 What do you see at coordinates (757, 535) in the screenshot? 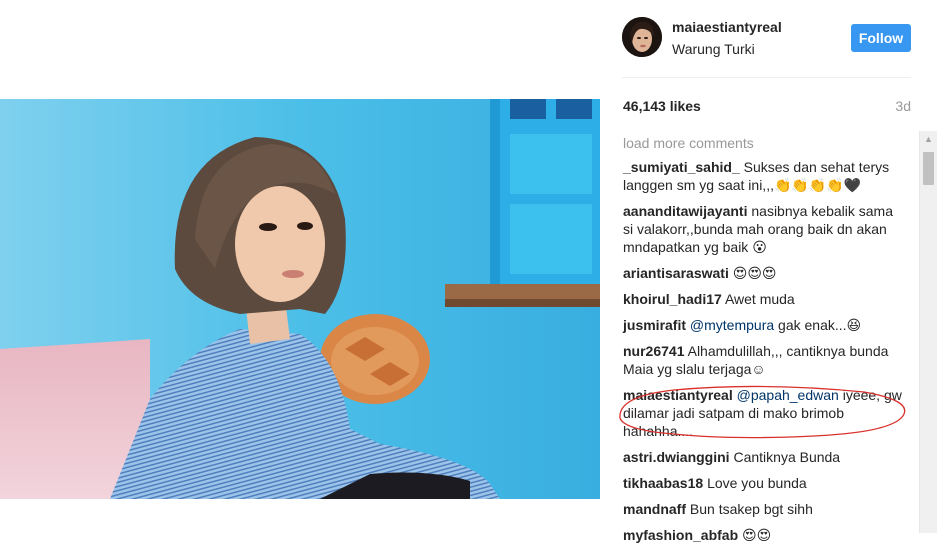
I see `comment-text: 😍😍` at bounding box center [757, 535].